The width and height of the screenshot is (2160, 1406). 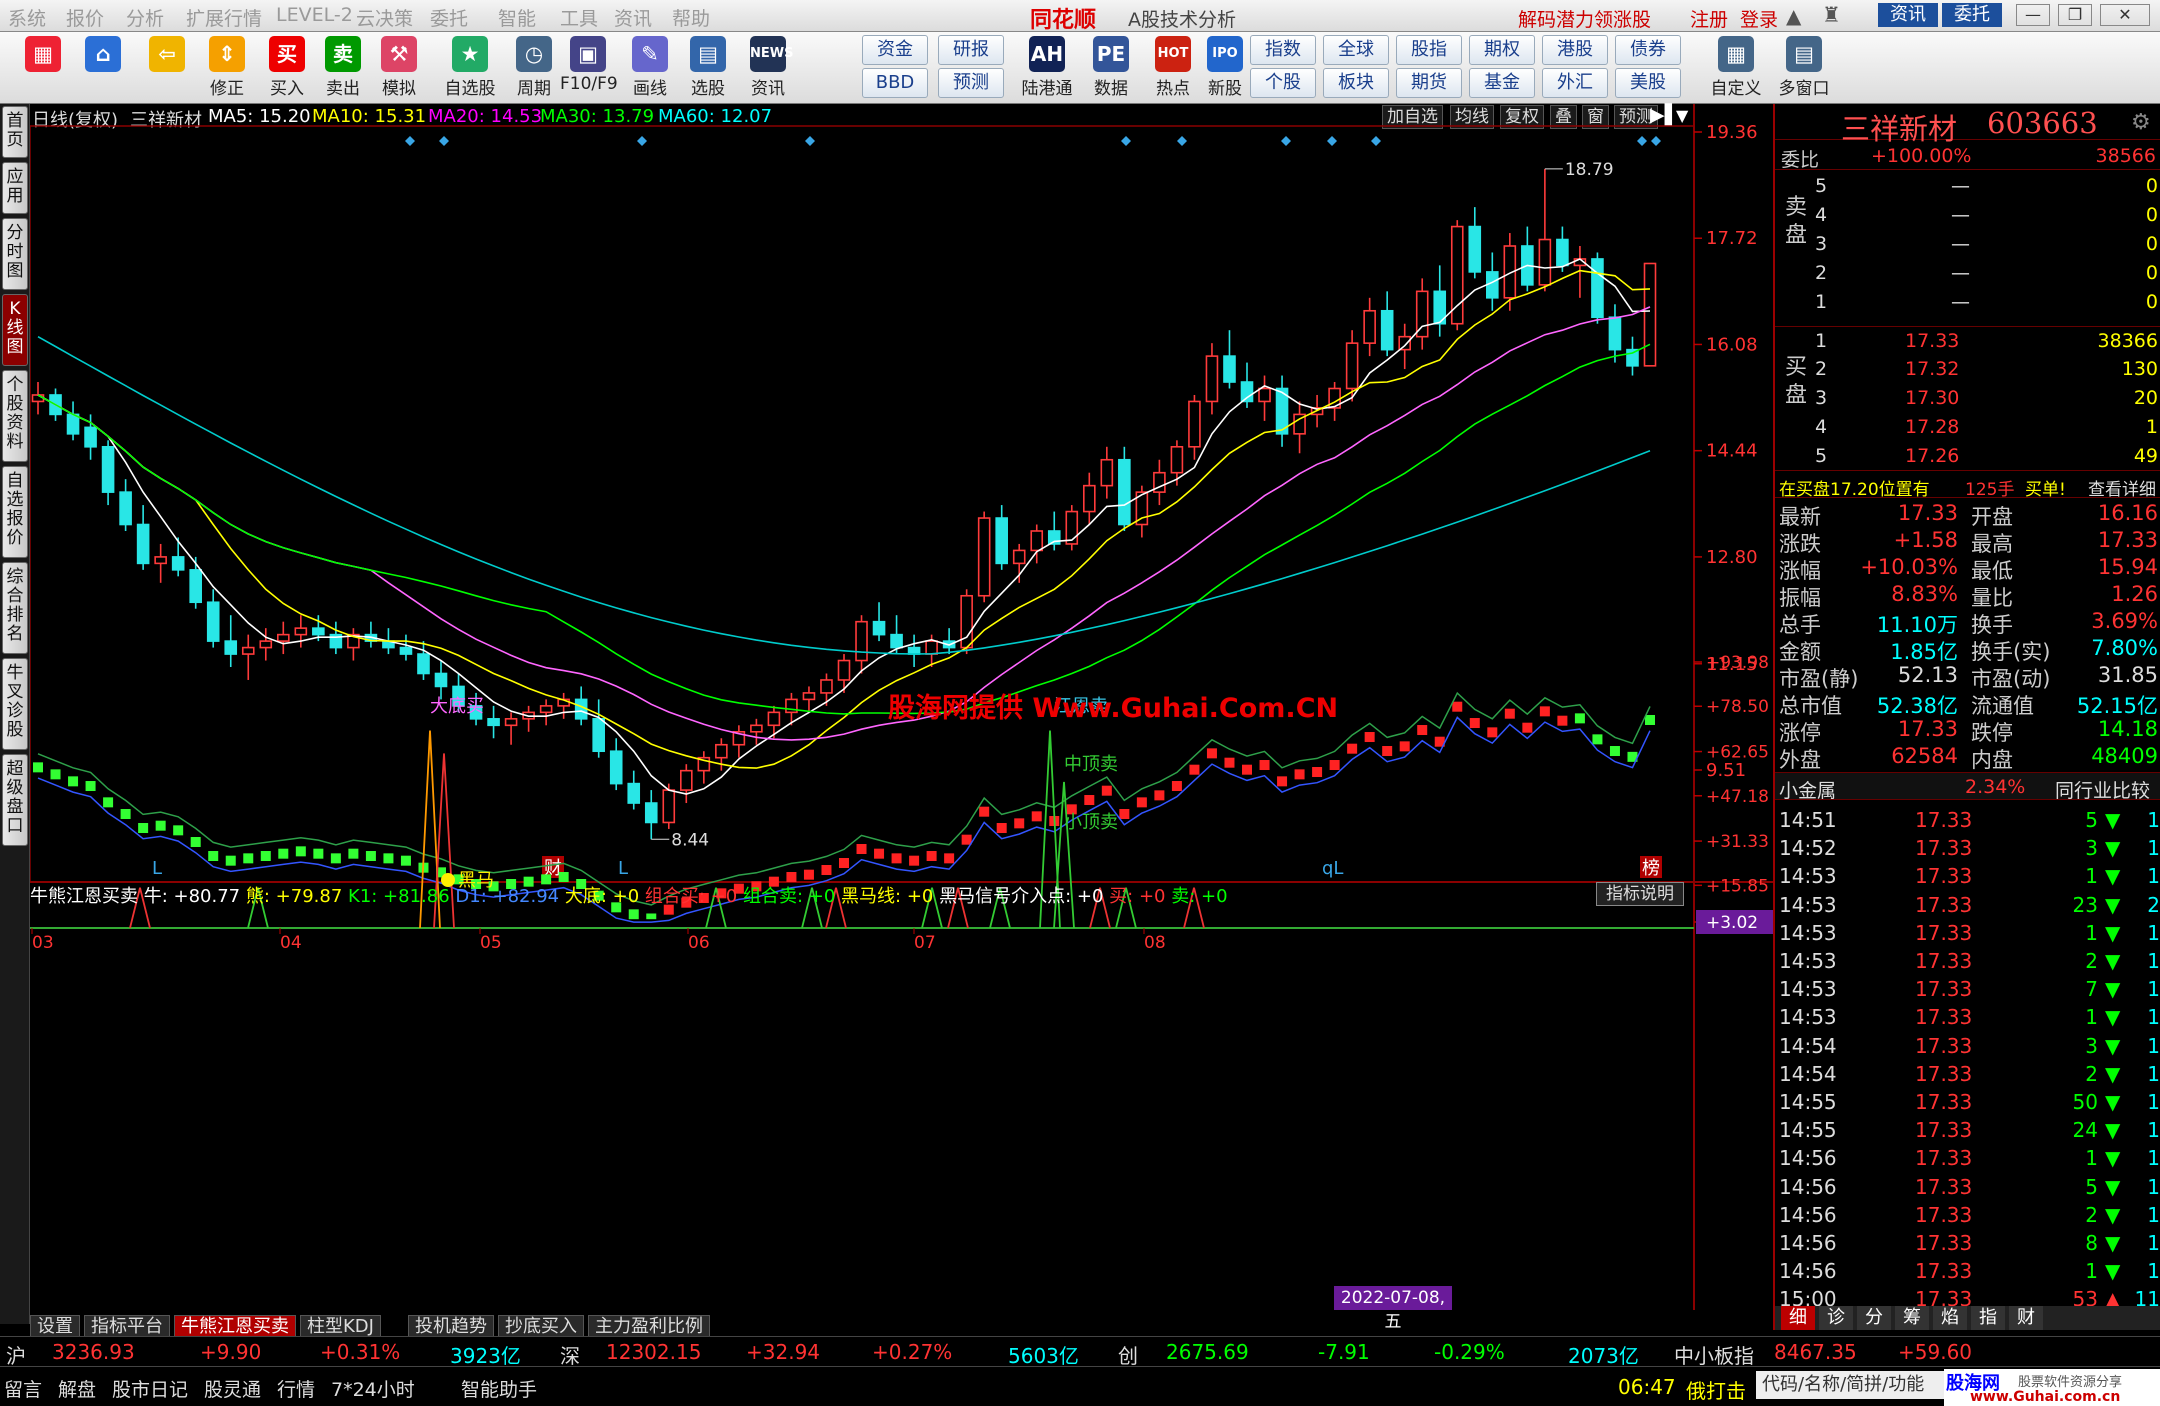 I want to click on fund-button: 资金, so click(x=895, y=50).